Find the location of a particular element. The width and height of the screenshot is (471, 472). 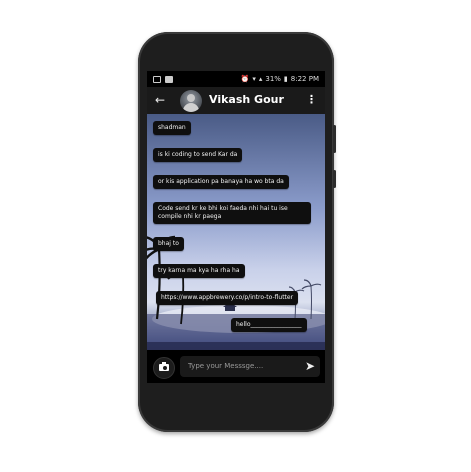

volume-button is located at coordinates (334, 139).